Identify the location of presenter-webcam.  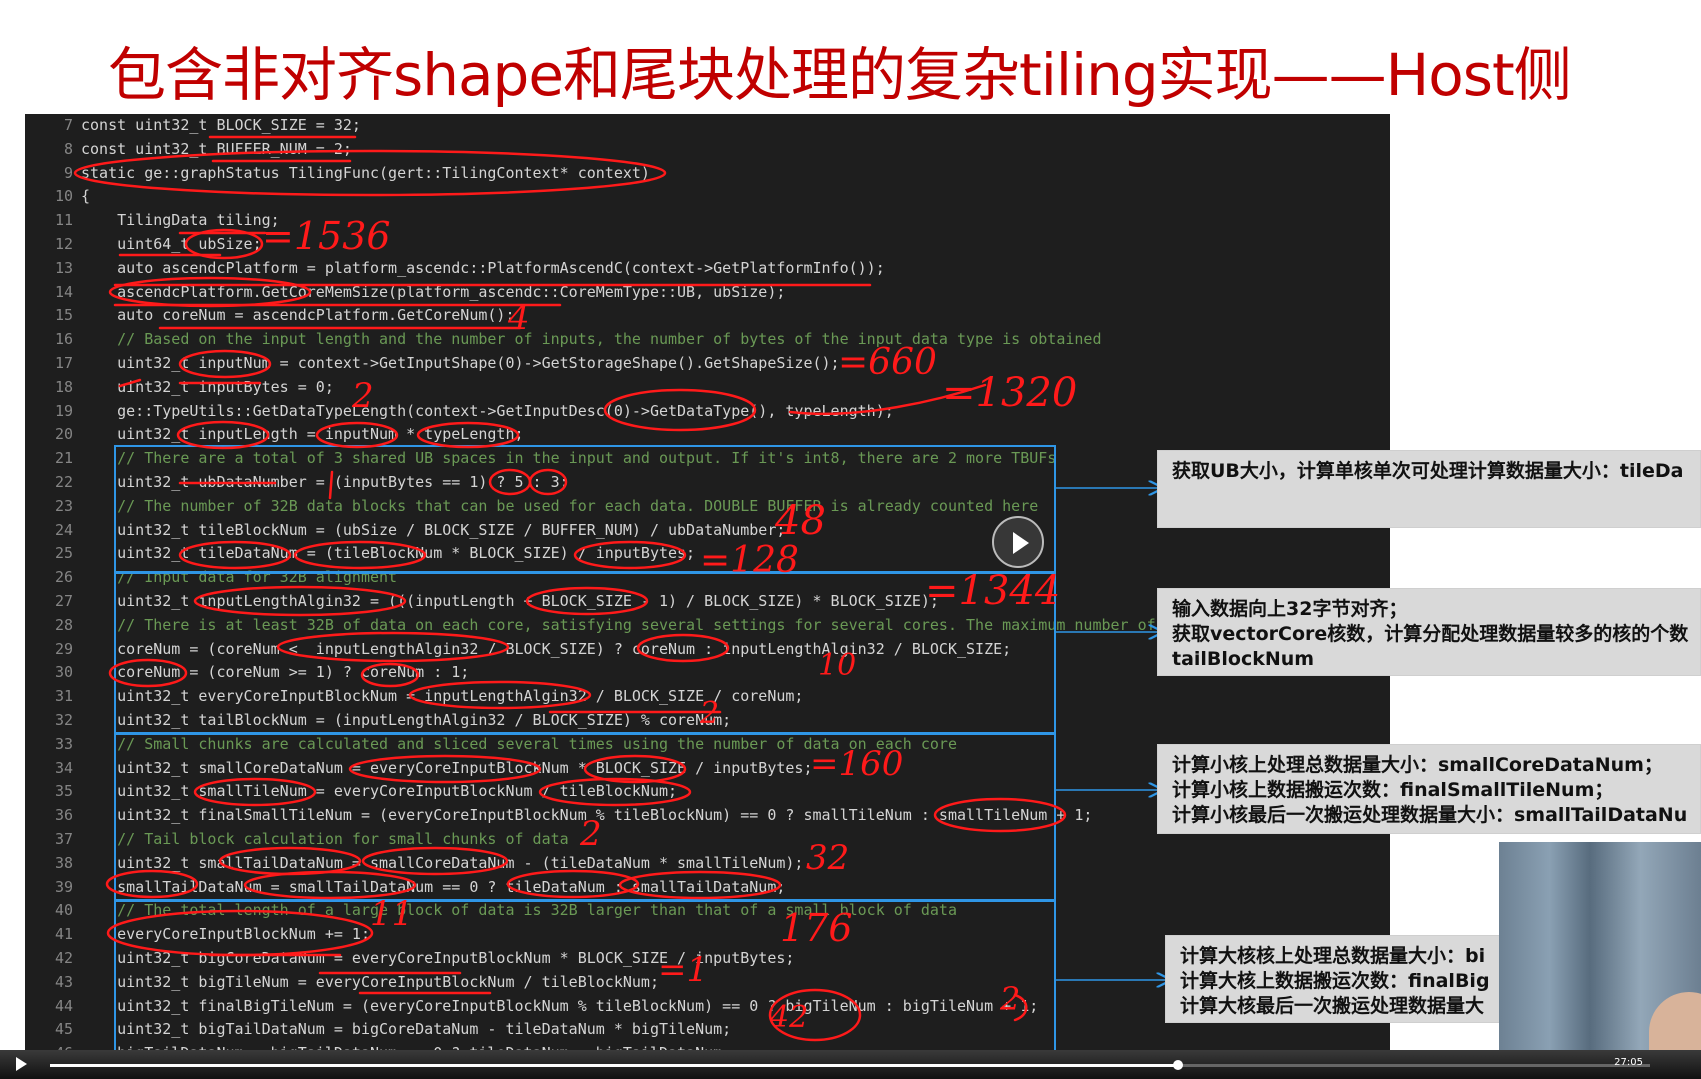
(1600, 960).